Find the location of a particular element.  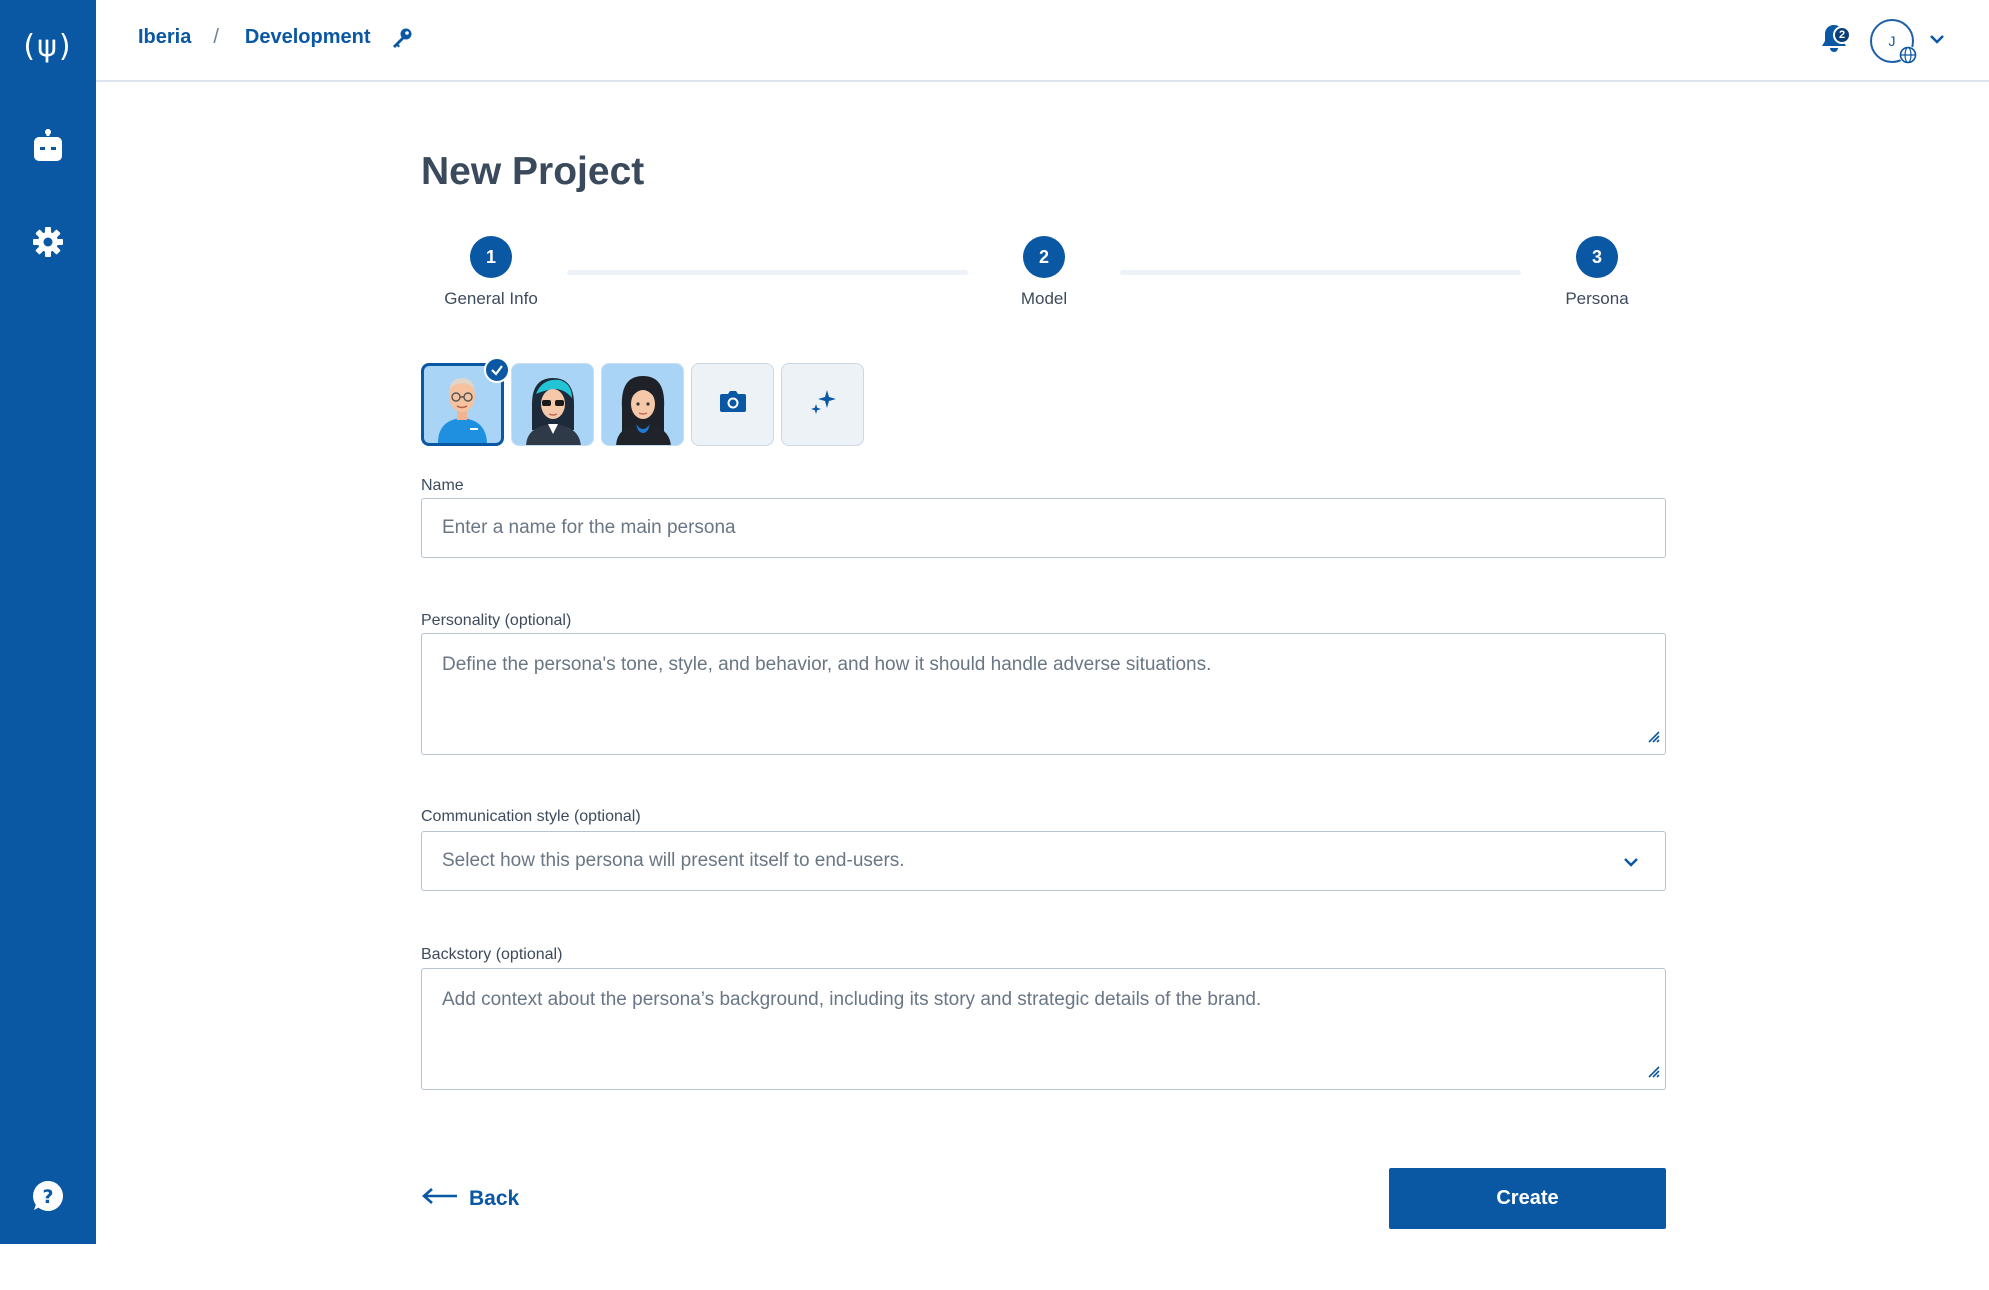

gear-icon is located at coordinates (48, 242).